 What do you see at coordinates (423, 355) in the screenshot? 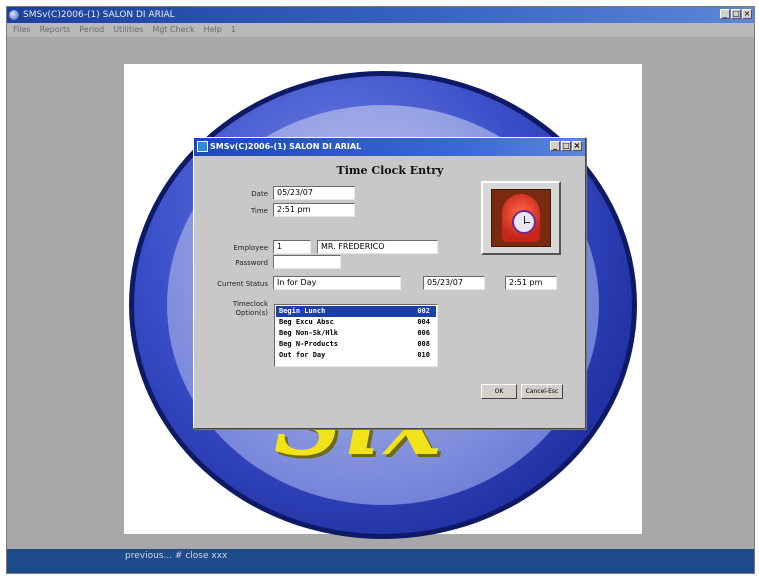
I see `option-code: 010` at bounding box center [423, 355].